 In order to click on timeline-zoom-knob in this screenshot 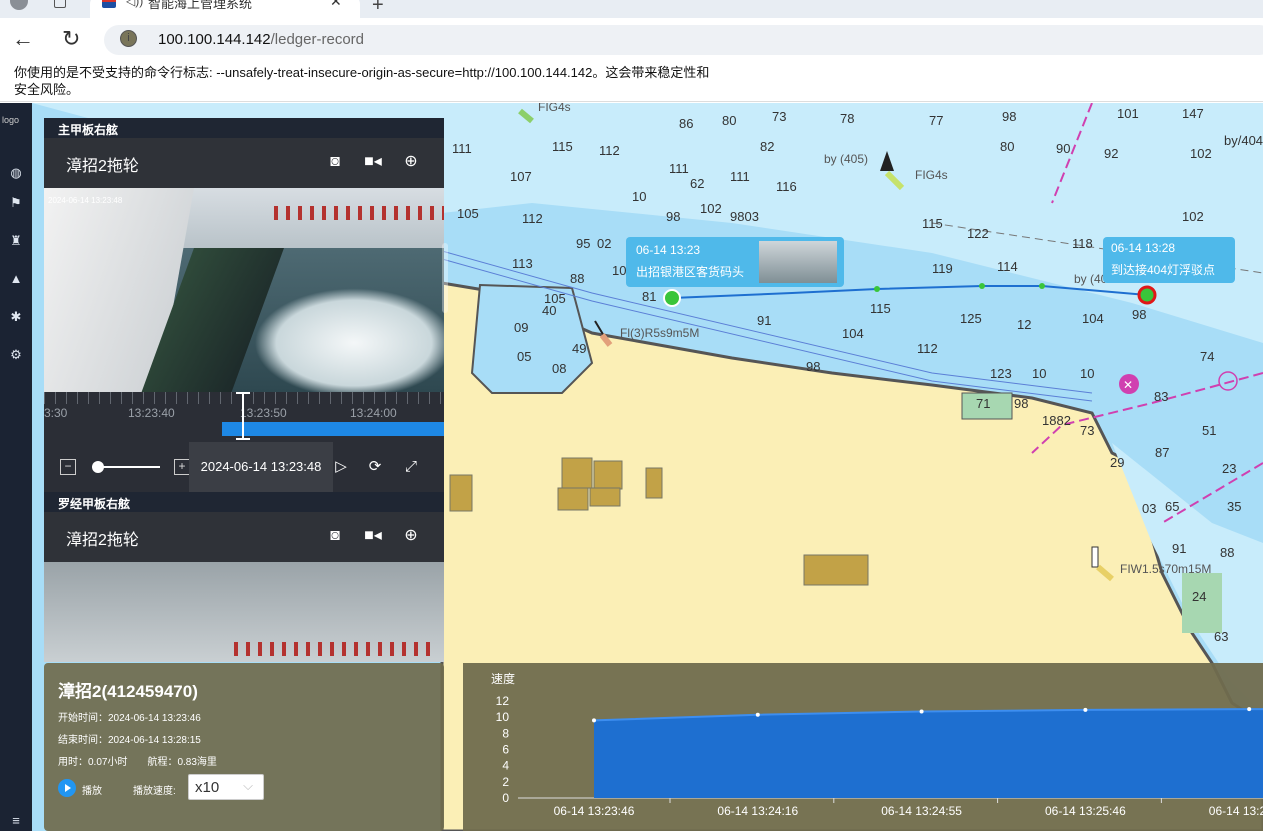, I will do `click(98, 467)`.